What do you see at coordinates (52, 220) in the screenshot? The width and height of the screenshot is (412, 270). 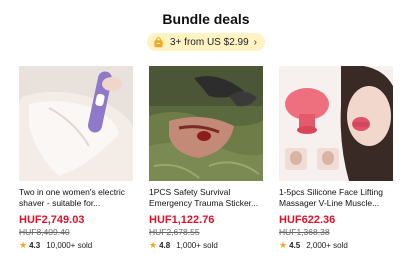 I see `product-price: HUF2,749.03` at bounding box center [52, 220].